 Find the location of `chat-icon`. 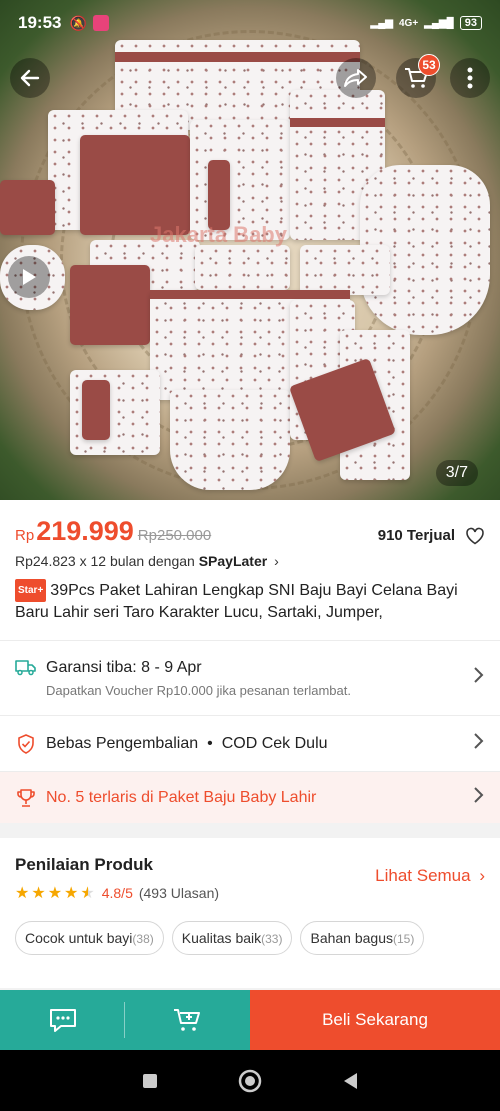

chat-icon is located at coordinates (62, 1020).